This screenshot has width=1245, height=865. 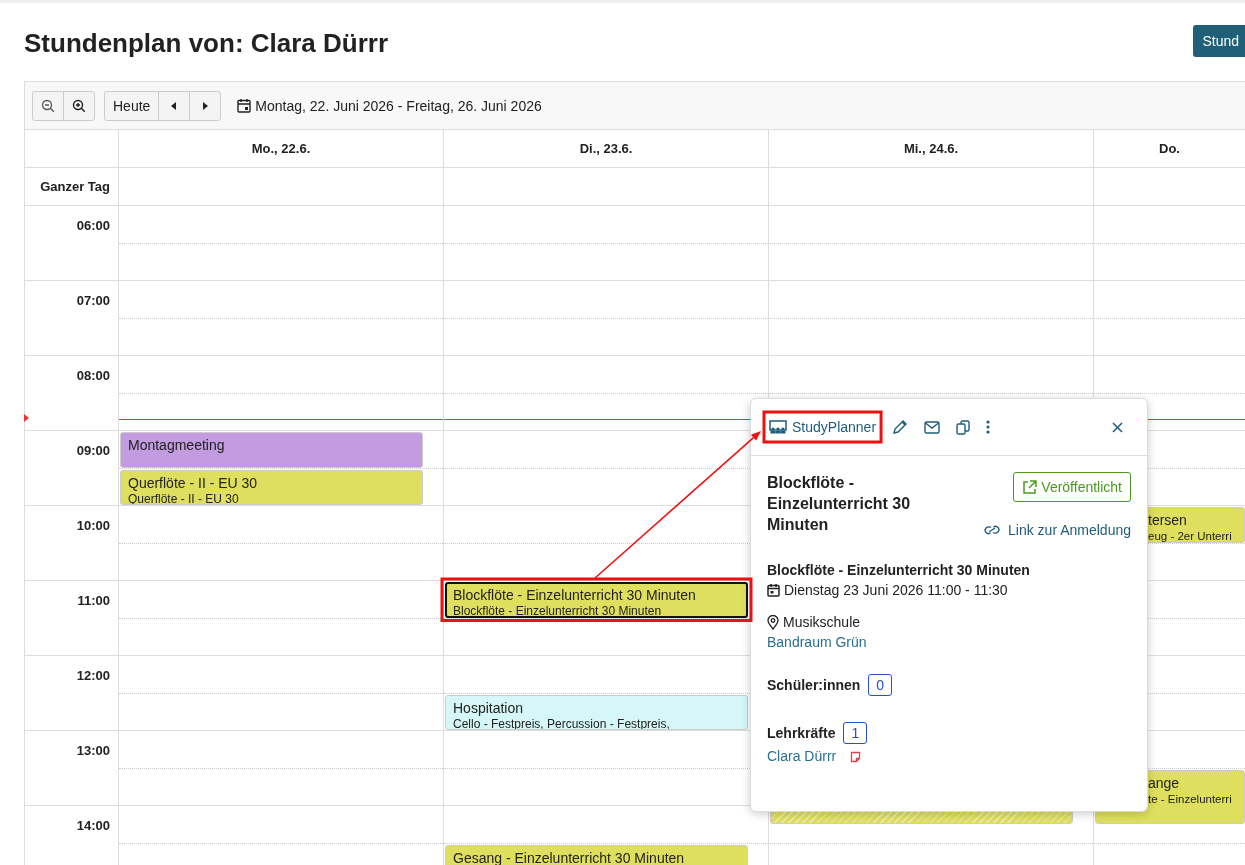 What do you see at coordinates (281, 148) in the screenshot?
I see `day-header: Mo., 22.6.` at bounding box center [281, 148].